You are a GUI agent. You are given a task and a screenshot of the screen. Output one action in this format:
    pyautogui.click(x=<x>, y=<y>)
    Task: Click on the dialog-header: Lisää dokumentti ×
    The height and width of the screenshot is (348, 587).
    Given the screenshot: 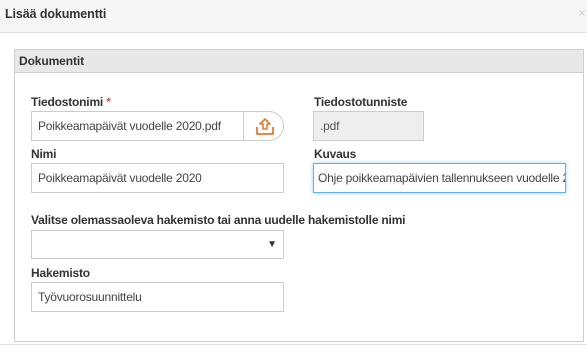 What is the action you would take?
    pyautogui.click(x=293, y=16)
    